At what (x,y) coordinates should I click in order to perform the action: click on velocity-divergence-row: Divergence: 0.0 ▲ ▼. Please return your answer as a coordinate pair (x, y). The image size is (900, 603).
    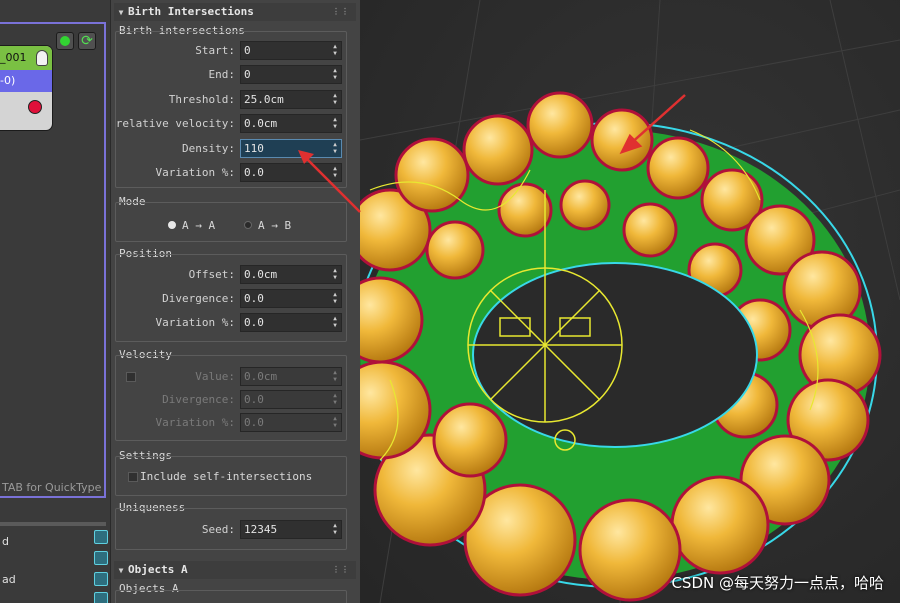
    Looking at the image, I should click on (229, 400).